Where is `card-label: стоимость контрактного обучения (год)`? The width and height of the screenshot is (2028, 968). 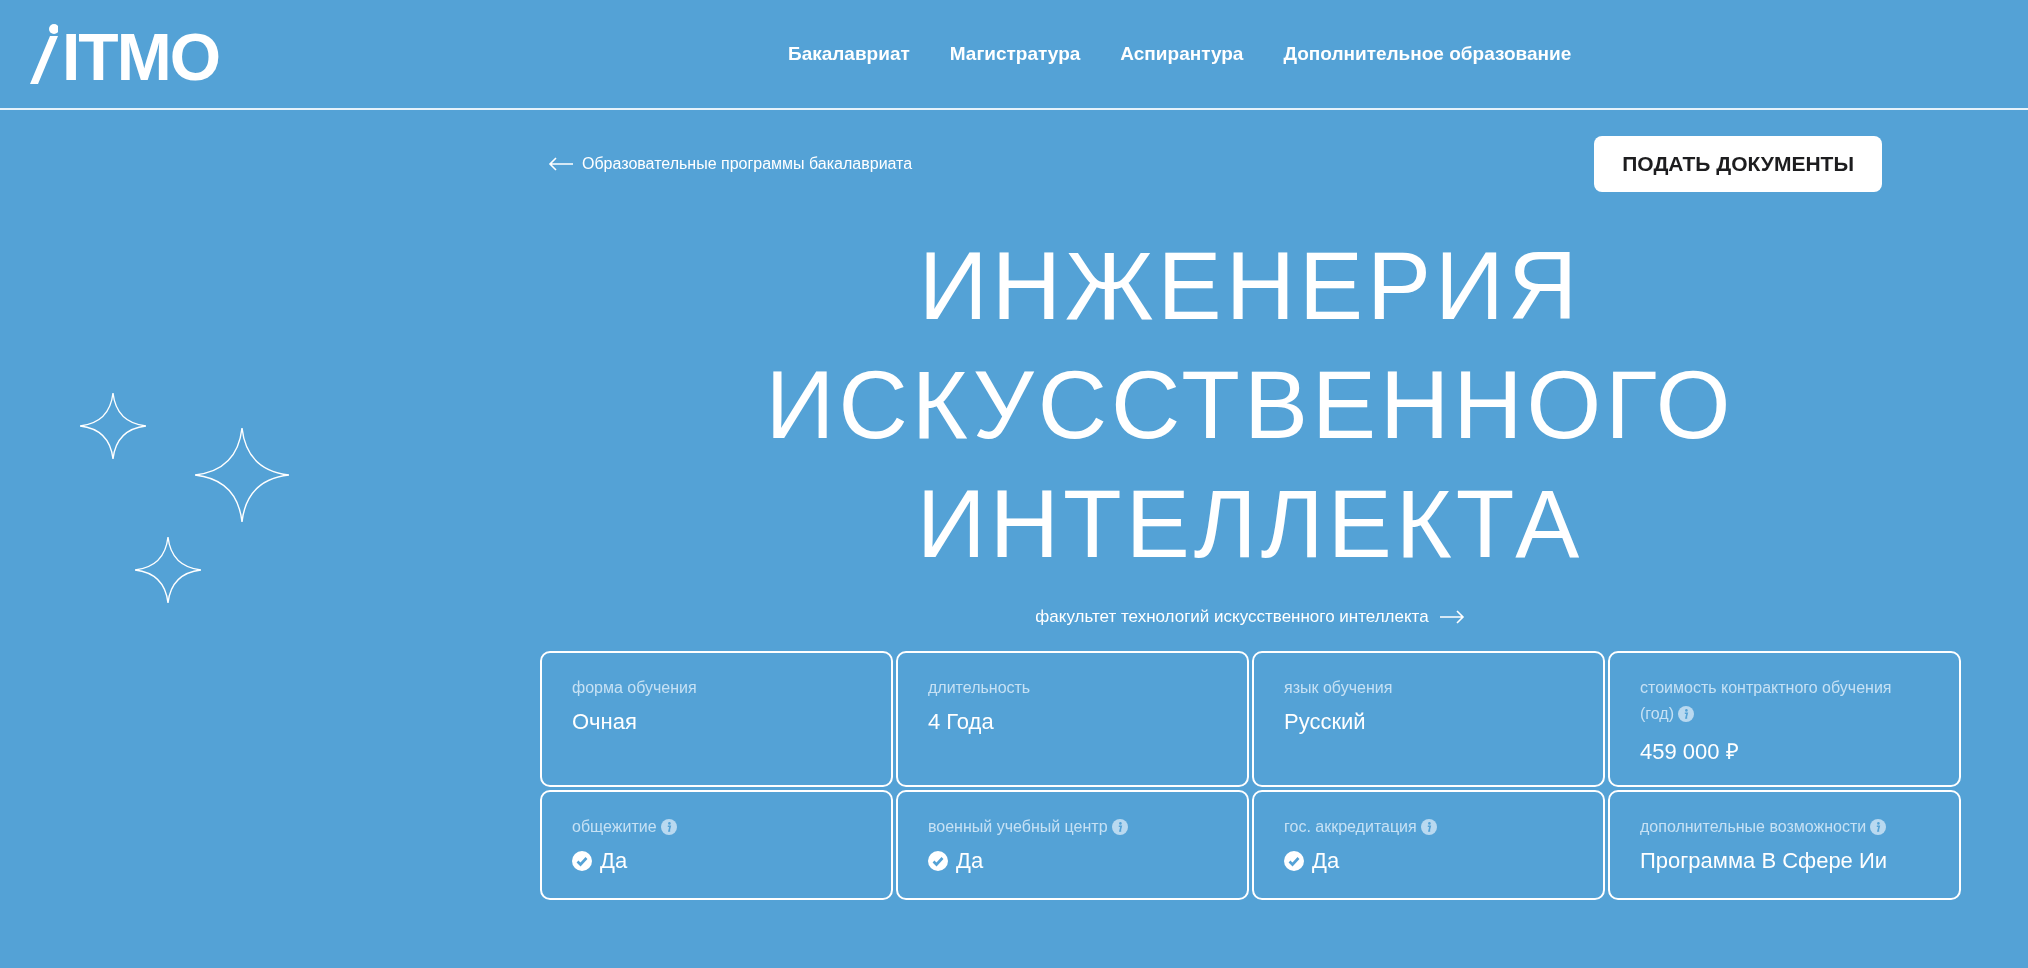 card-label: стоимость контрактного обучения (год) is located at coordinates (1766, 700).